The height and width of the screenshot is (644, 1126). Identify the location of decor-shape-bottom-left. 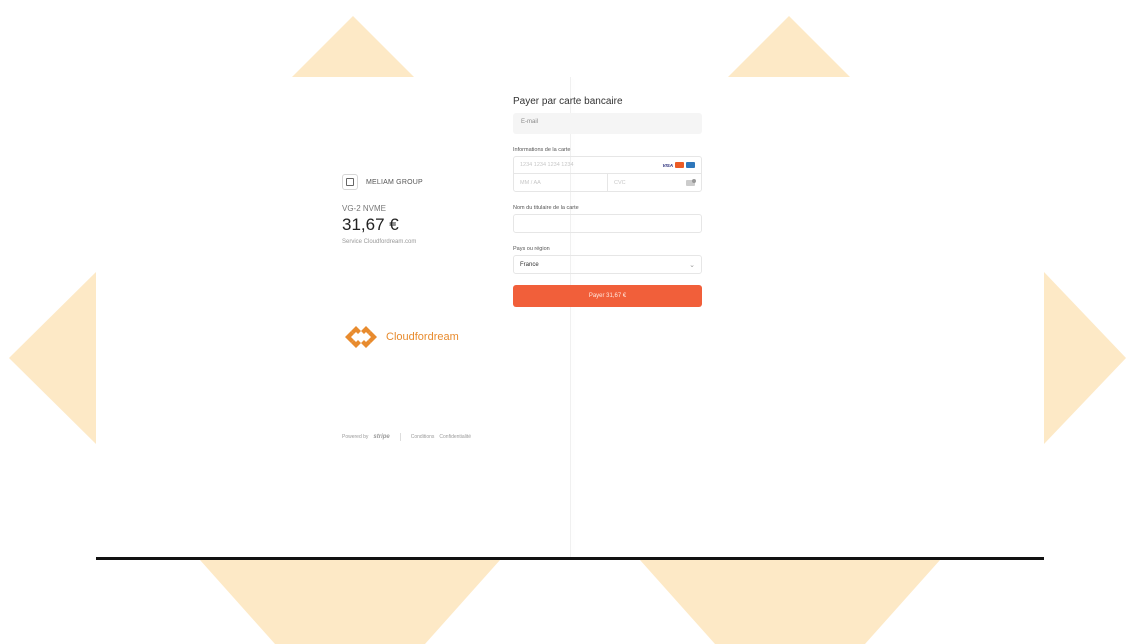
(350, 602).